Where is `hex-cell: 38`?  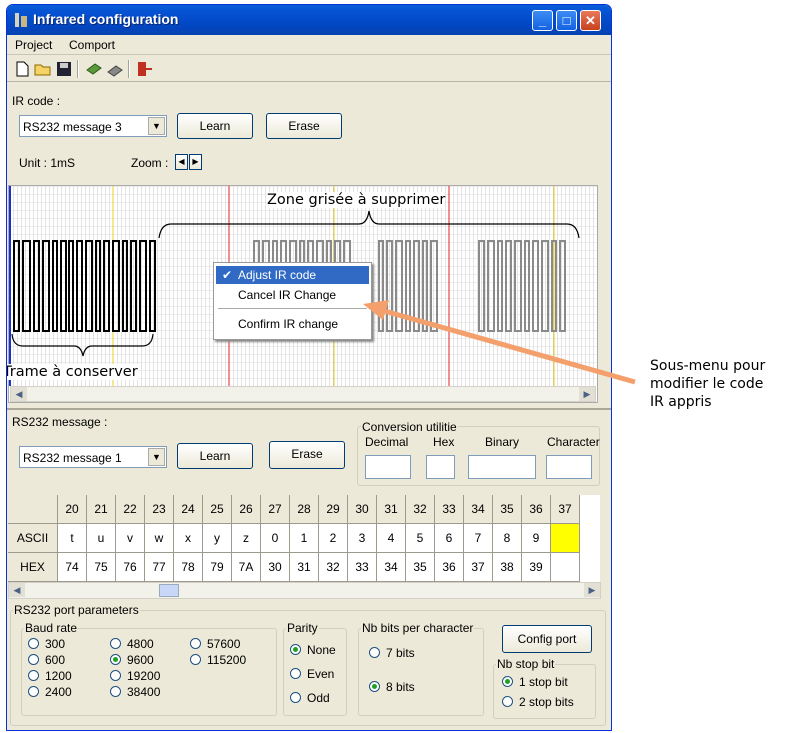 hex-cell: 38 is located at coordinates (507, 567).